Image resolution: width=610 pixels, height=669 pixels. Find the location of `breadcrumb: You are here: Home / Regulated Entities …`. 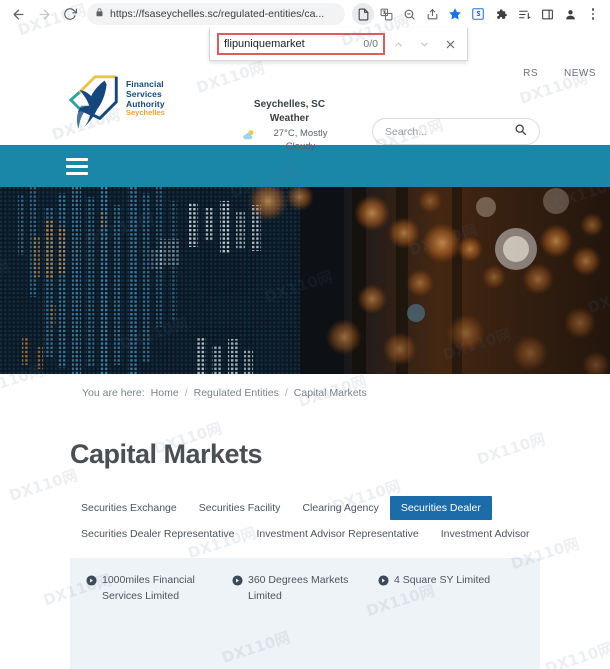

breadcrumb: You are here: Home / Regulated Entities … is located at coordinates (305, 392).